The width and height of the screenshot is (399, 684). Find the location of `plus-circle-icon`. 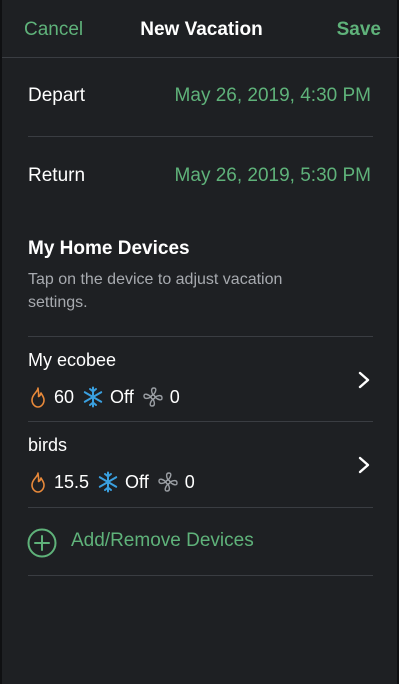

plus-circle-icon is located at coordinates (42, 543).